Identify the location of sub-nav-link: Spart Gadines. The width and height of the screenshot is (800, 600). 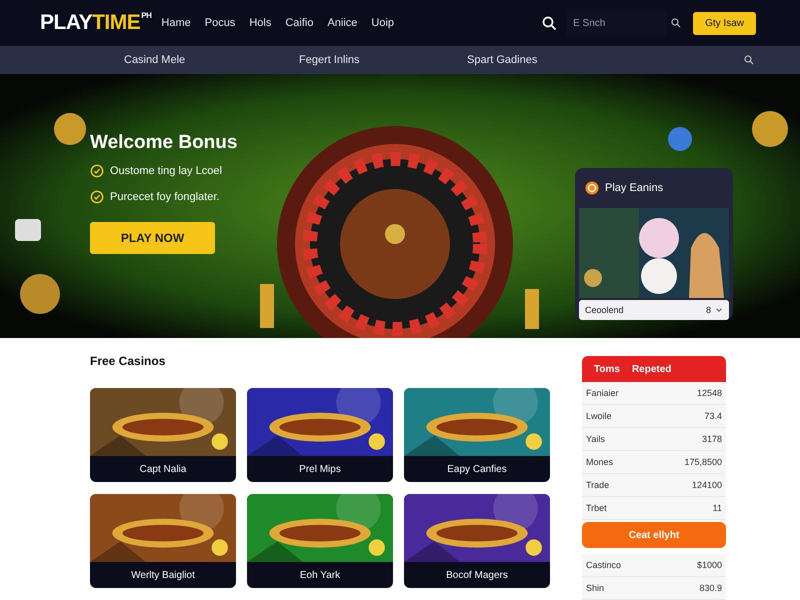
(605, 60).